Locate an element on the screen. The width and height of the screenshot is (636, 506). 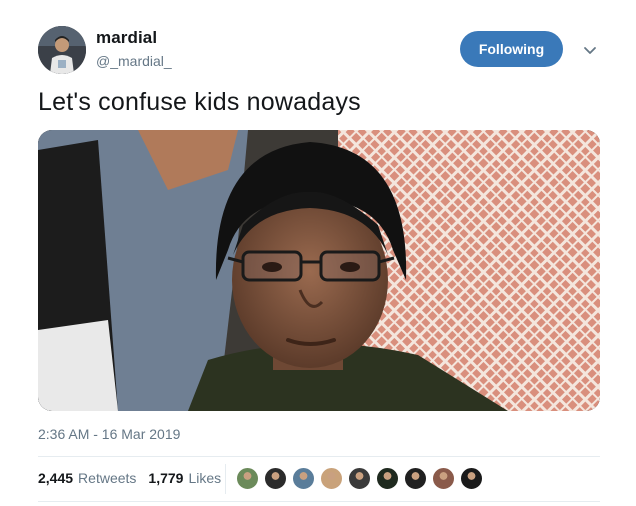
liker-avatars is located at coordinates (361, 478).